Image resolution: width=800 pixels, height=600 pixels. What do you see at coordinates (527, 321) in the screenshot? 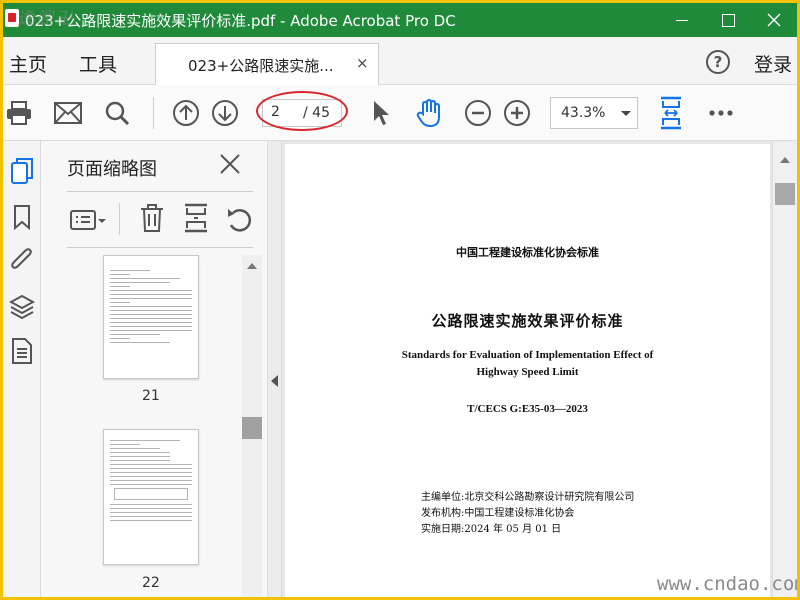
I see `document-title-cn: 公路限速实施效果评价标准` at bounding box center [527, 321].